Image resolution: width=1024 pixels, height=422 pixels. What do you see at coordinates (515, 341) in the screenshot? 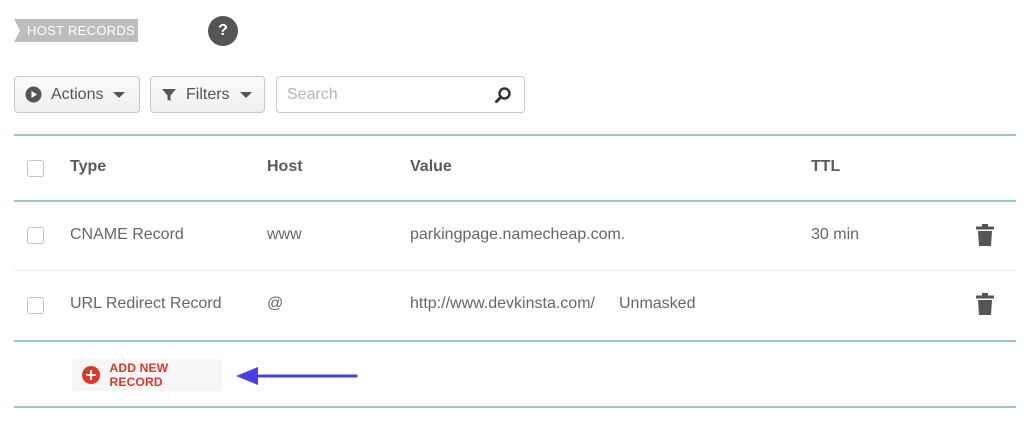
I see `rows-bottom-rule` at bounding box center [515, 341].